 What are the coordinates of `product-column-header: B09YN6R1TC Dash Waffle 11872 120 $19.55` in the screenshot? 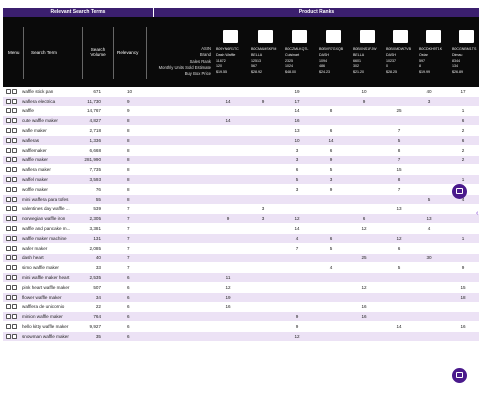 It's located at (231, 60).